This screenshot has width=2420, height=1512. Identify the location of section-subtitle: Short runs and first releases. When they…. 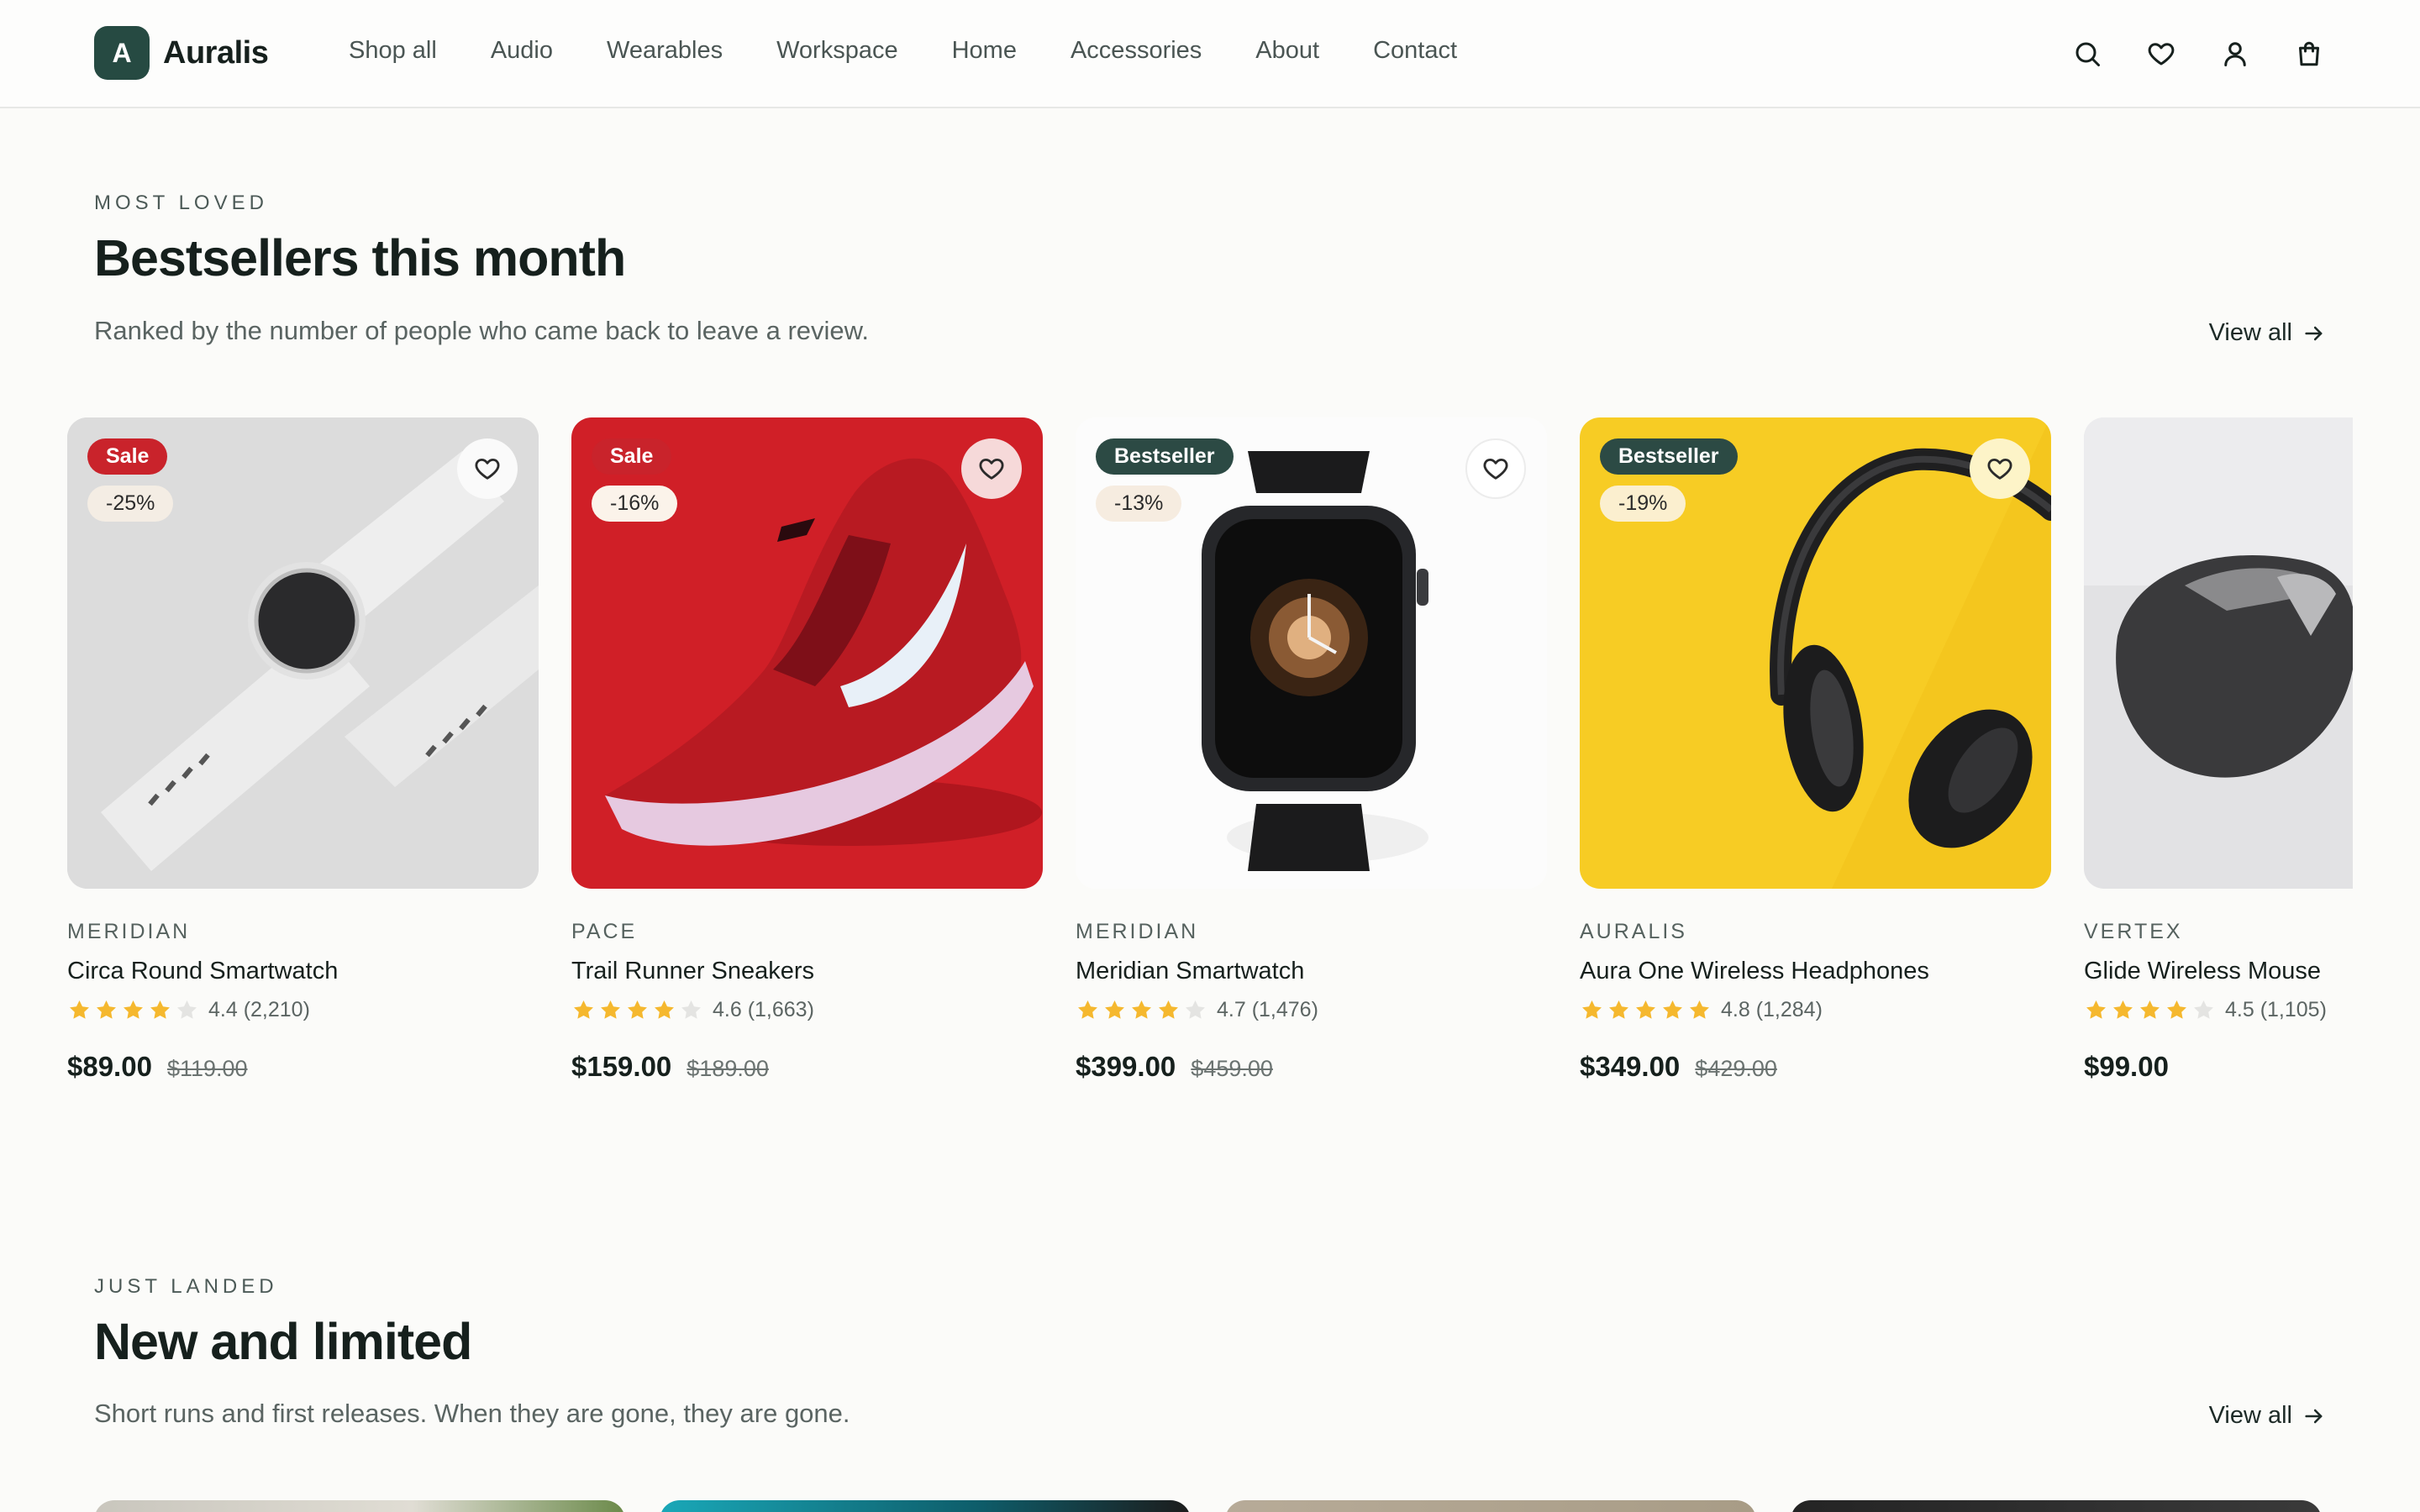
(472, 1413).